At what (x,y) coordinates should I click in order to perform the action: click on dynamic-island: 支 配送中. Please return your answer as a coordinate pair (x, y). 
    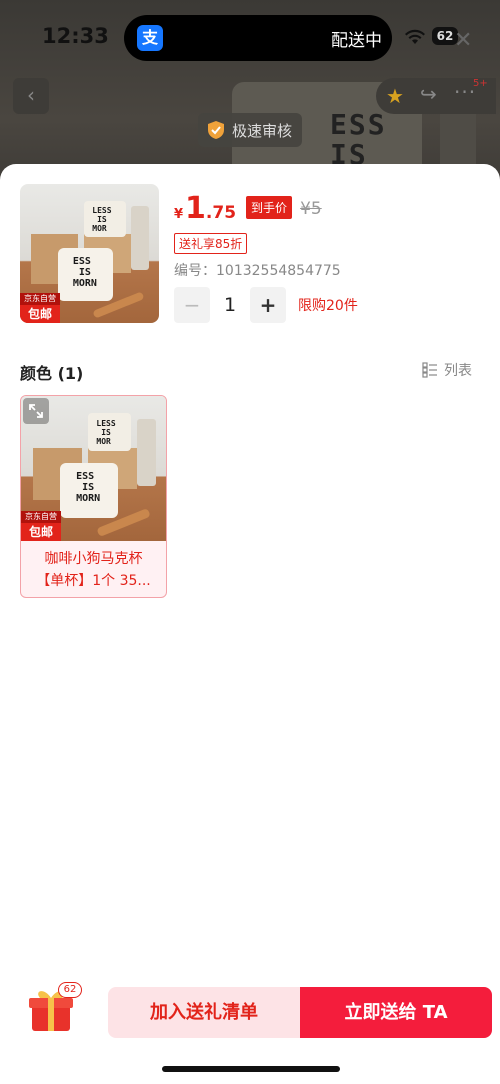
    Looking at the image, I should click on (258, 38).